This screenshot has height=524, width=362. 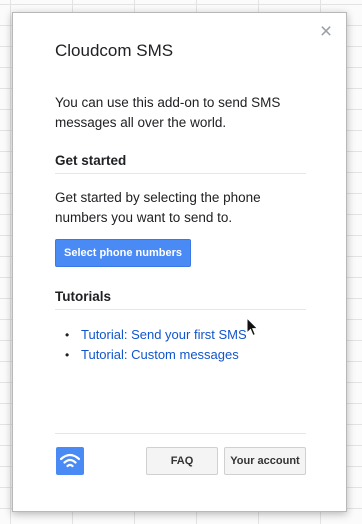 I want to click on list-item: • Tutorial: Send your first SMS, so click(x=156, y=335).